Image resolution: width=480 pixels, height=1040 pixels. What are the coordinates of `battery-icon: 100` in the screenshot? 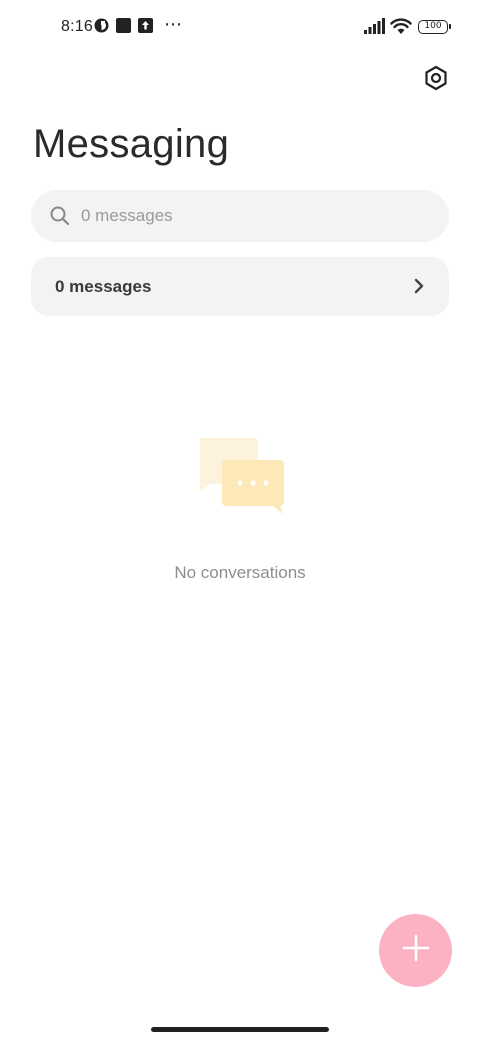 It's located at (434, 27).